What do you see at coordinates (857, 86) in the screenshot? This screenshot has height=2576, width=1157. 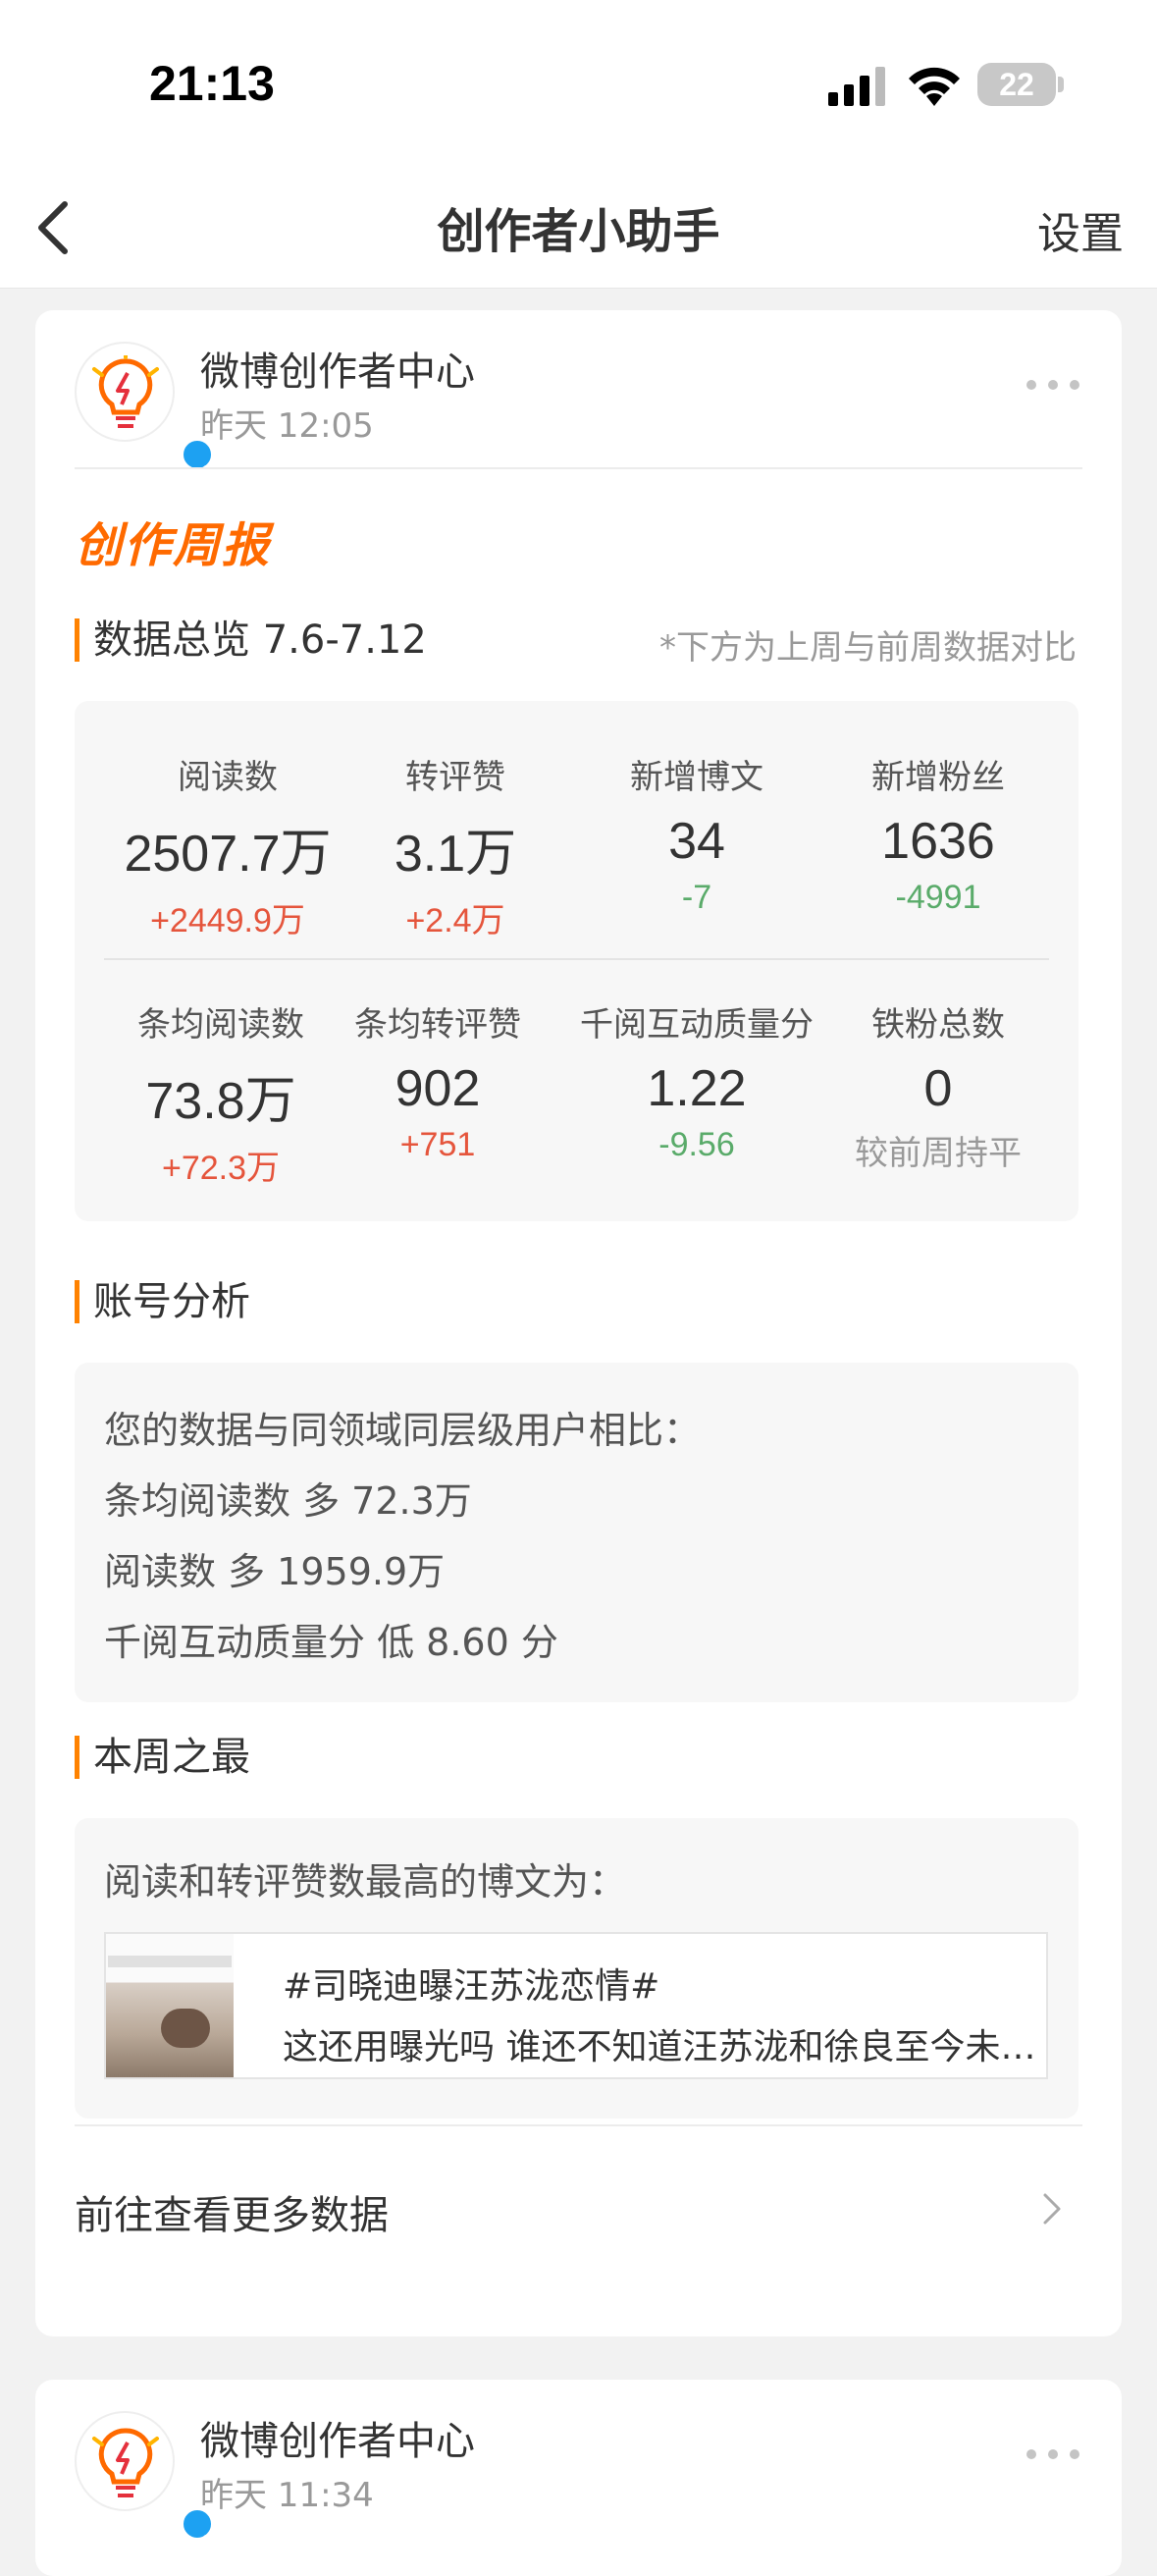 I see `cellular-signal-icon` at bounding box center [857, 86].